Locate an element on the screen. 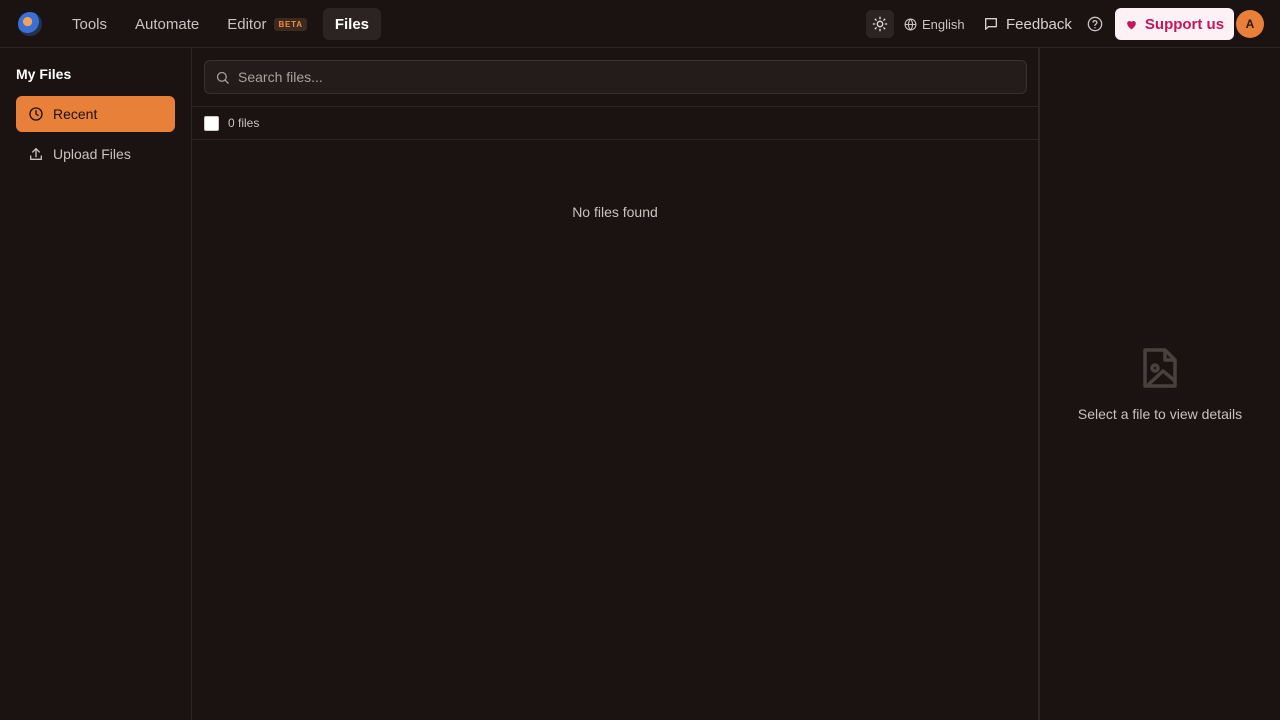  user-avatar: A is located at coordinates (1250, 24).